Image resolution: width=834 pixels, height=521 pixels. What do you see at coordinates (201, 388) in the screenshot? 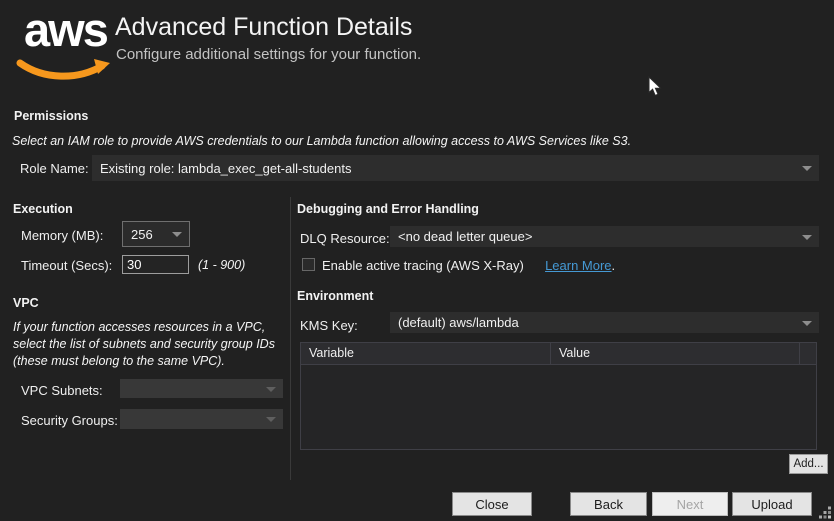
I see `vpc-subnets-dropdown` at bounding box center [201, 388].